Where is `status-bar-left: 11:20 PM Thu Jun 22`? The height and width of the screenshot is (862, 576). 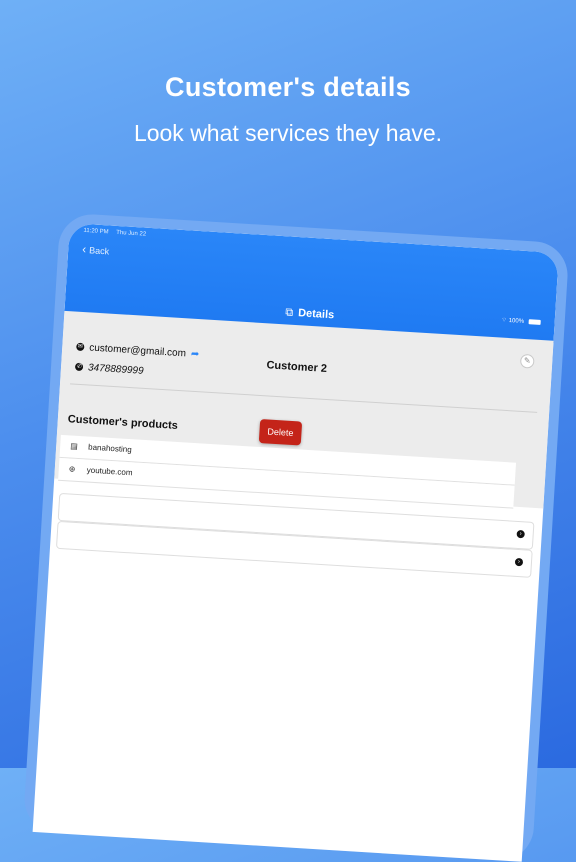 status-bar-left: 11:20 PM Thu Jun 22 is located at coordinates (117, 233).